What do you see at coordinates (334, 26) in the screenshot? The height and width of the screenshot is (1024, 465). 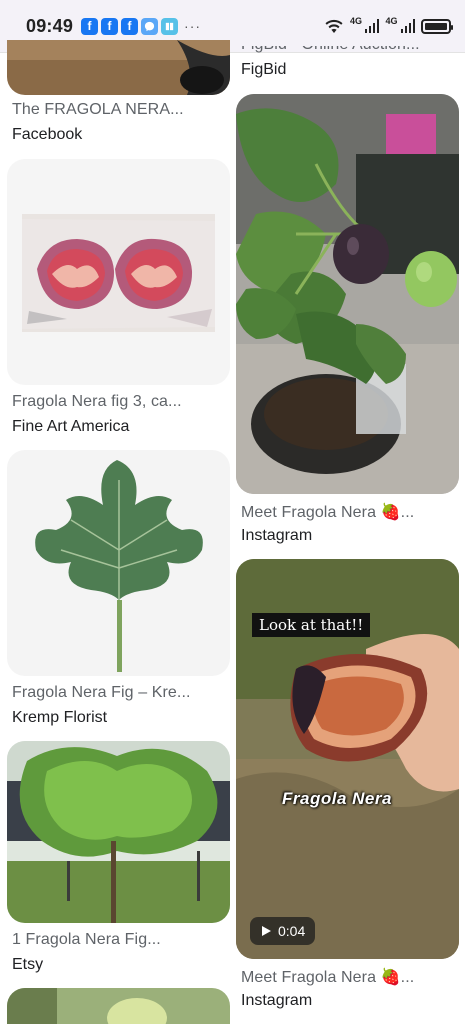 I see `wifi-icon` at bounding box center [334, 26].